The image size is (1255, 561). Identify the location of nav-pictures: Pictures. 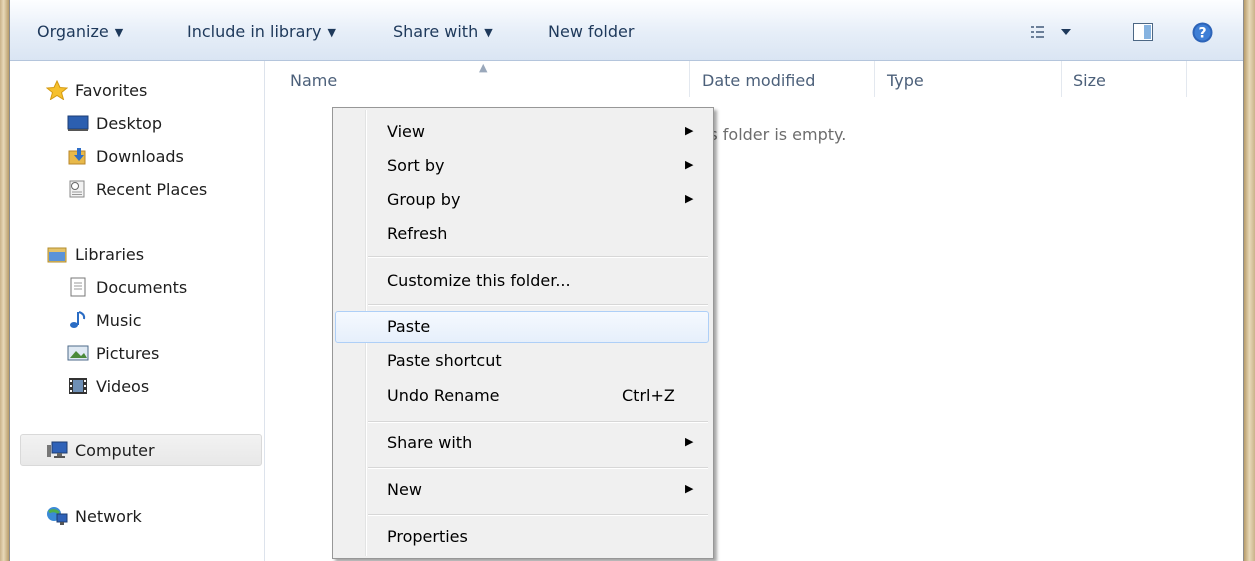
(113, 353).